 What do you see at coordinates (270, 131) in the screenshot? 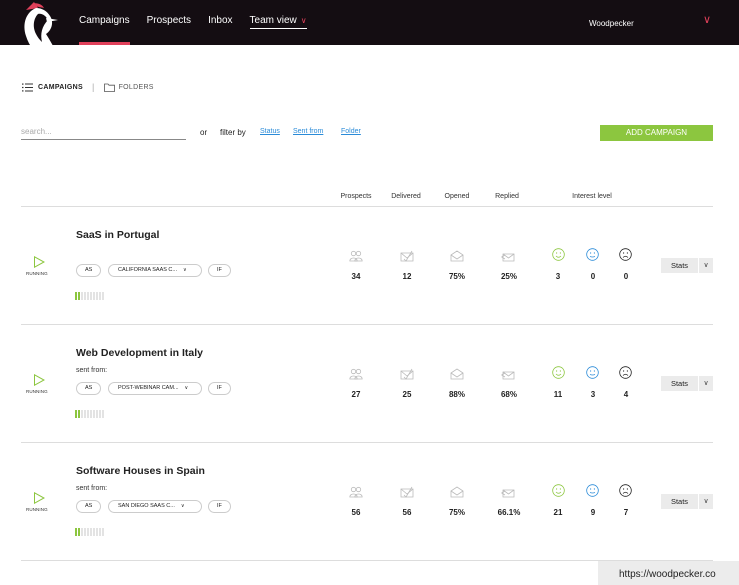
I see `filter-status-link: Status` at bounding box center [270, 131].